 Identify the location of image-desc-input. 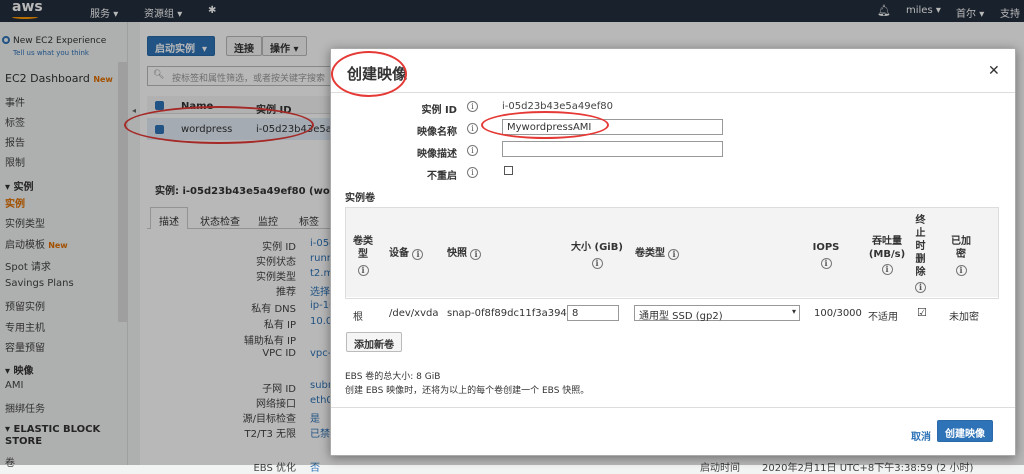
(612, 149).